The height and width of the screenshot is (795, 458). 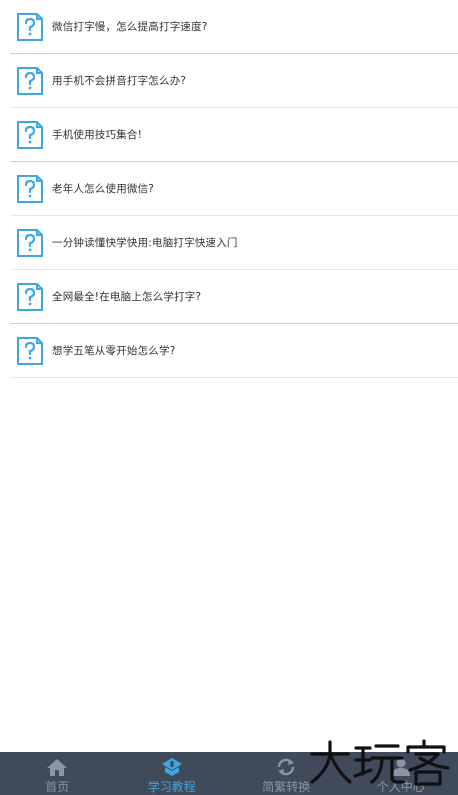 What do you see at coordinates (119, 81) in the screenshot?
I see `article-title: 用手机不会拼音打字怎么办?` at bounding box center [119, 81].